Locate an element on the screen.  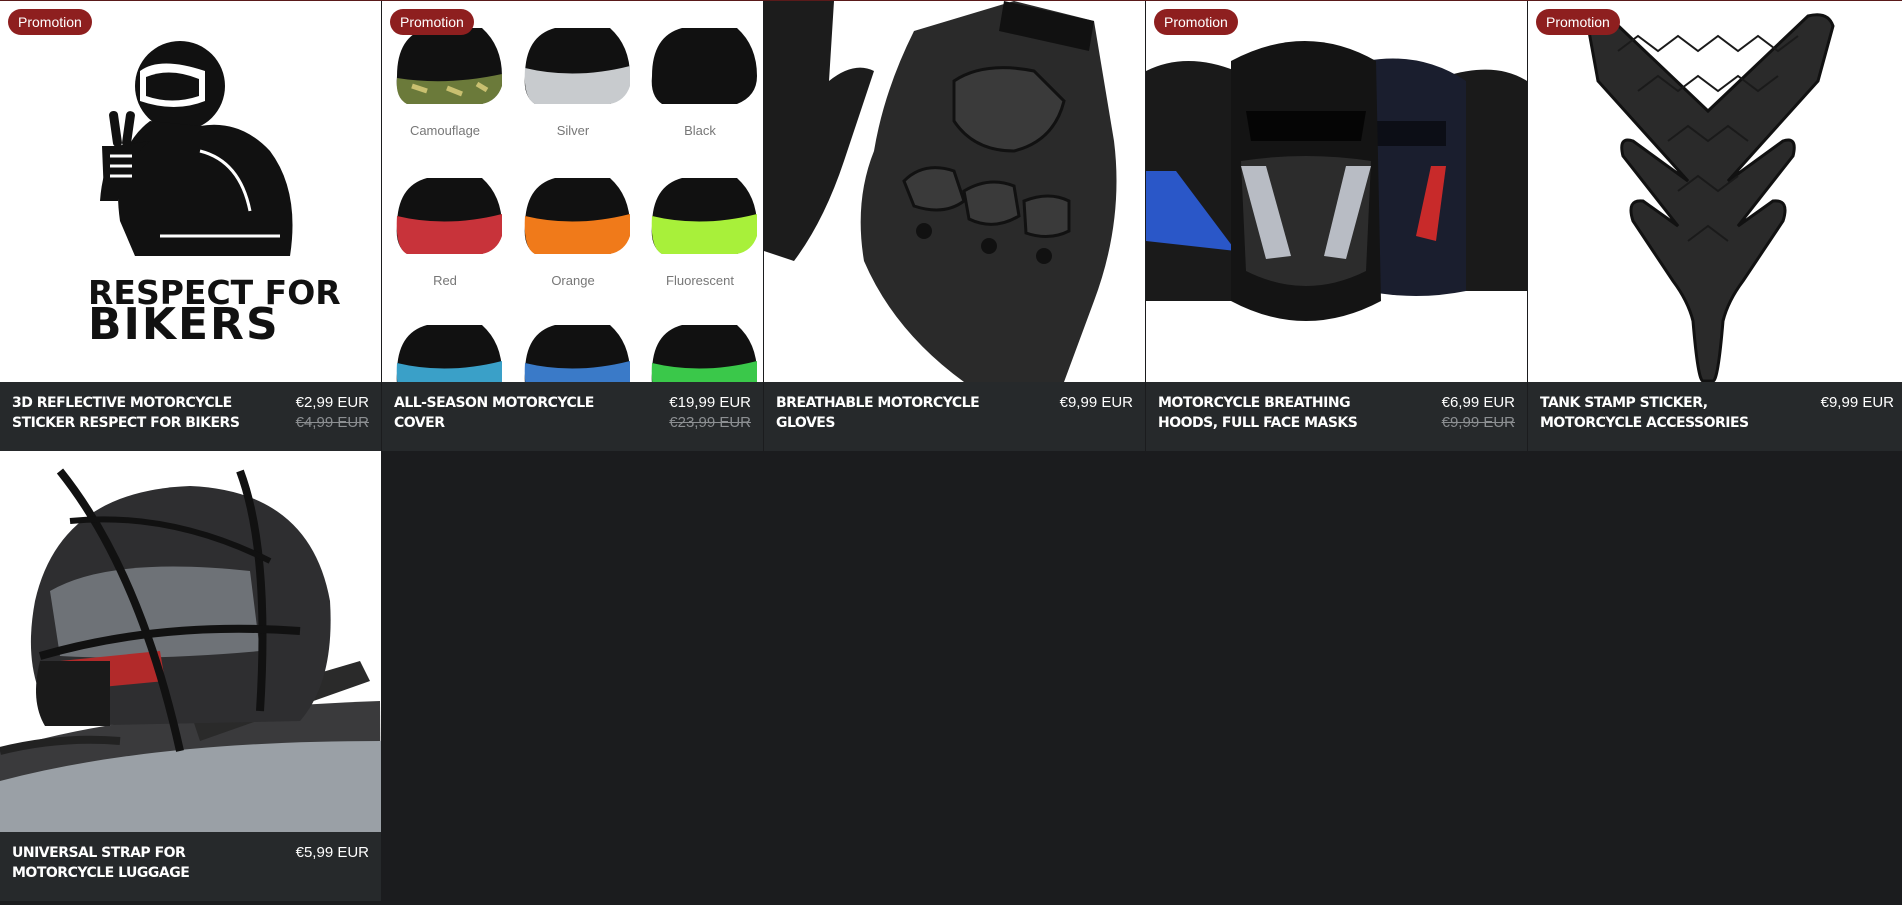
sale-price: €19,99 EUR is located at coordinates (710, 402).